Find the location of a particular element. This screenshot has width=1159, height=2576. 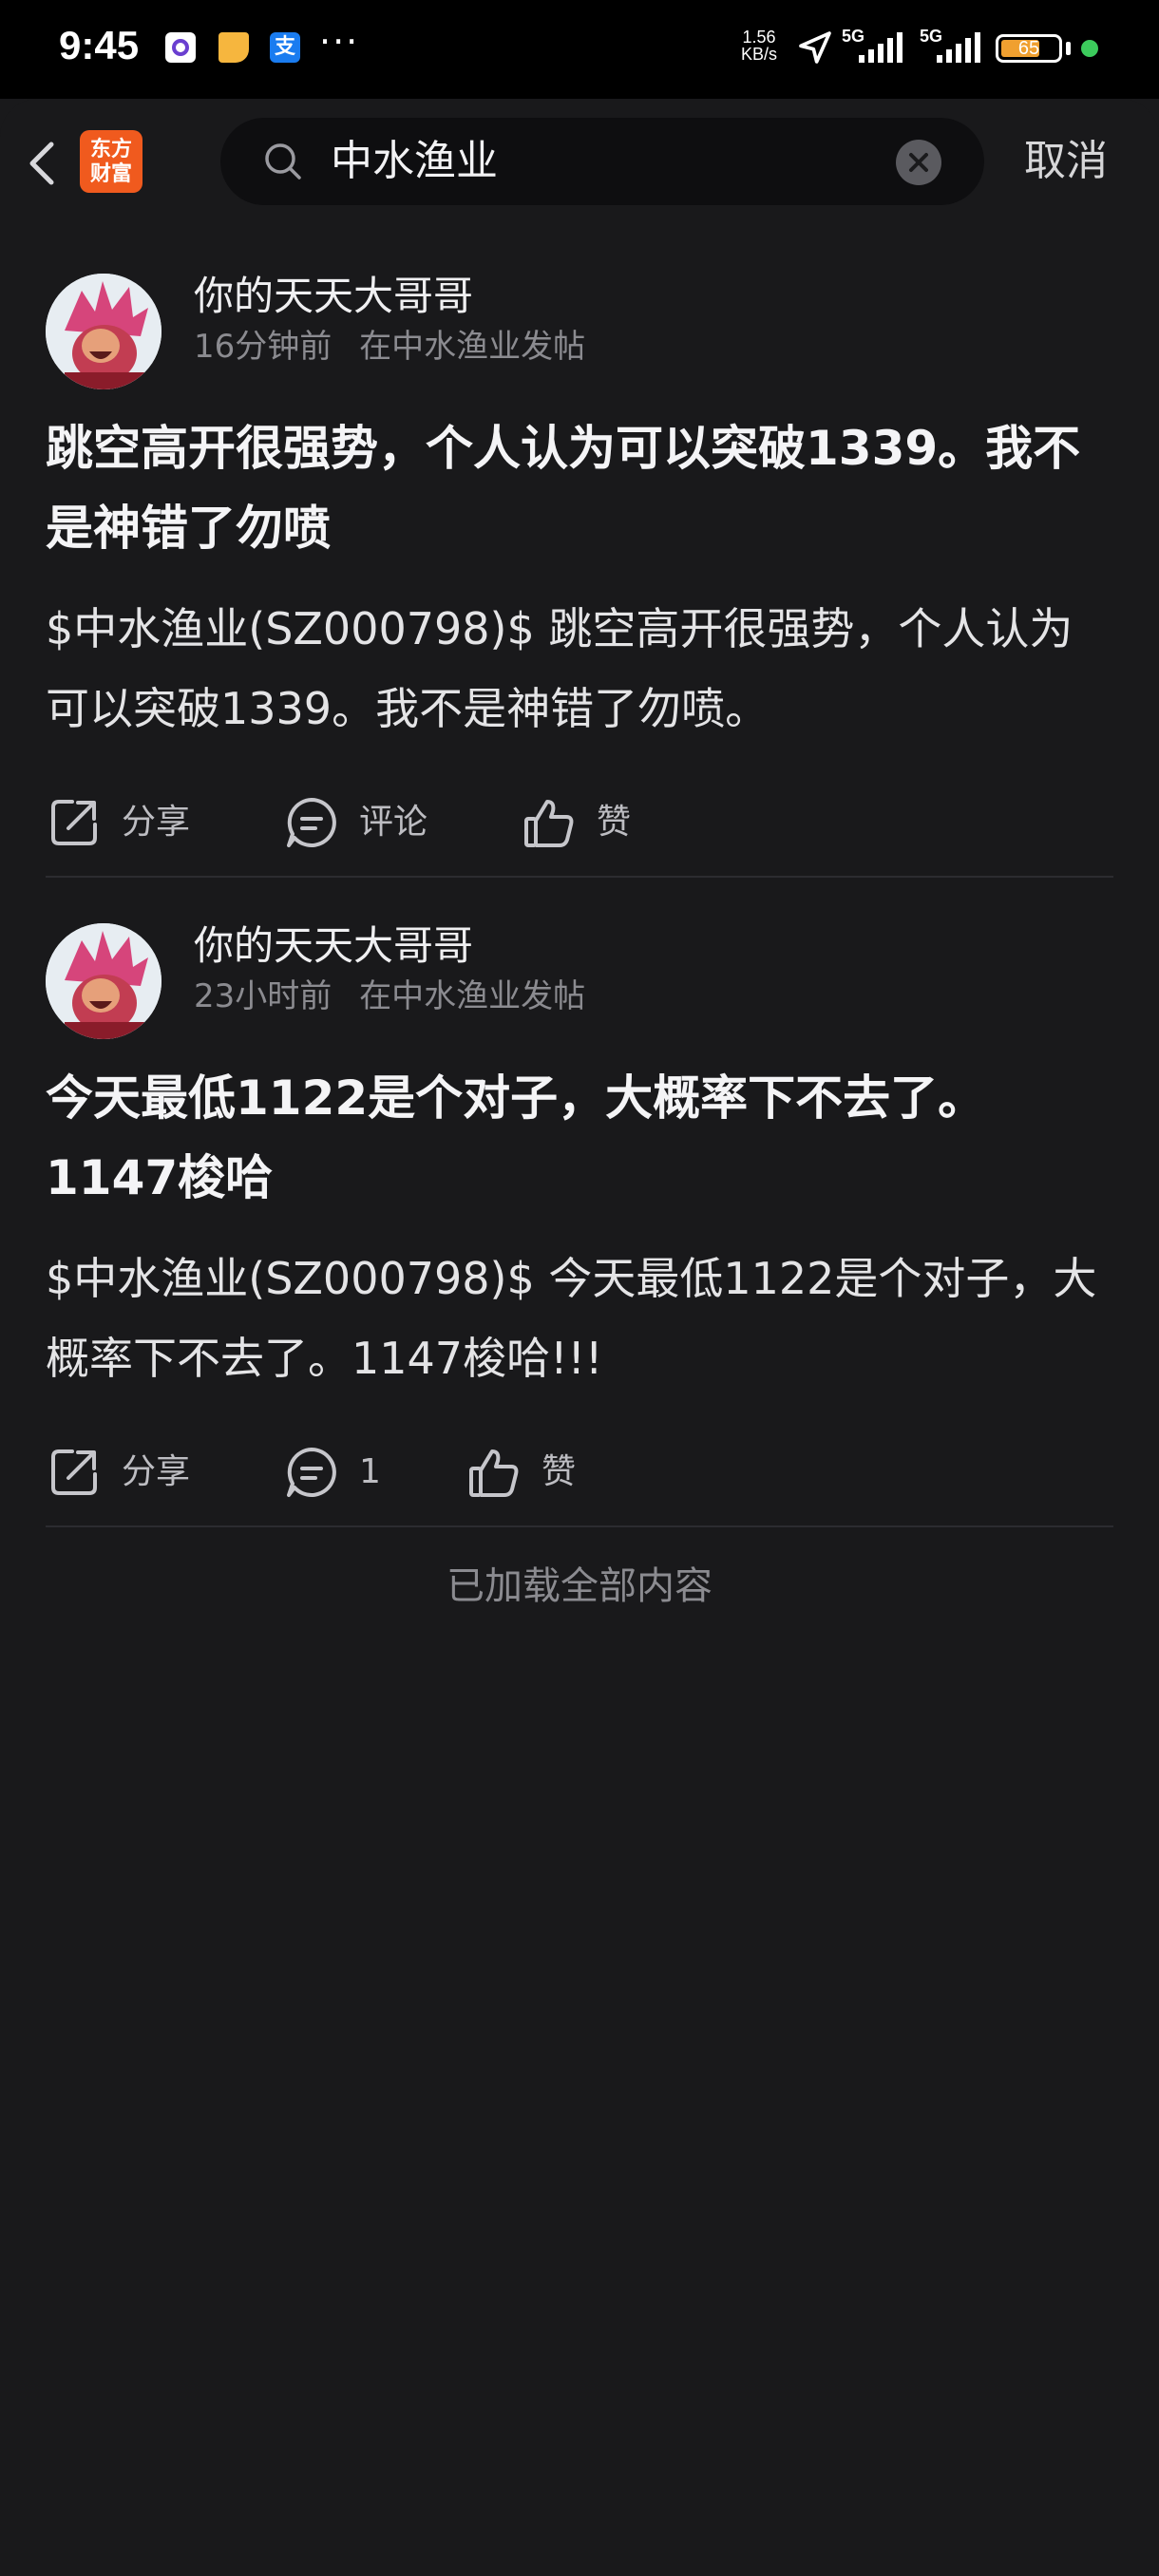

location-arrow-icon is located at coordinates (815, 47).